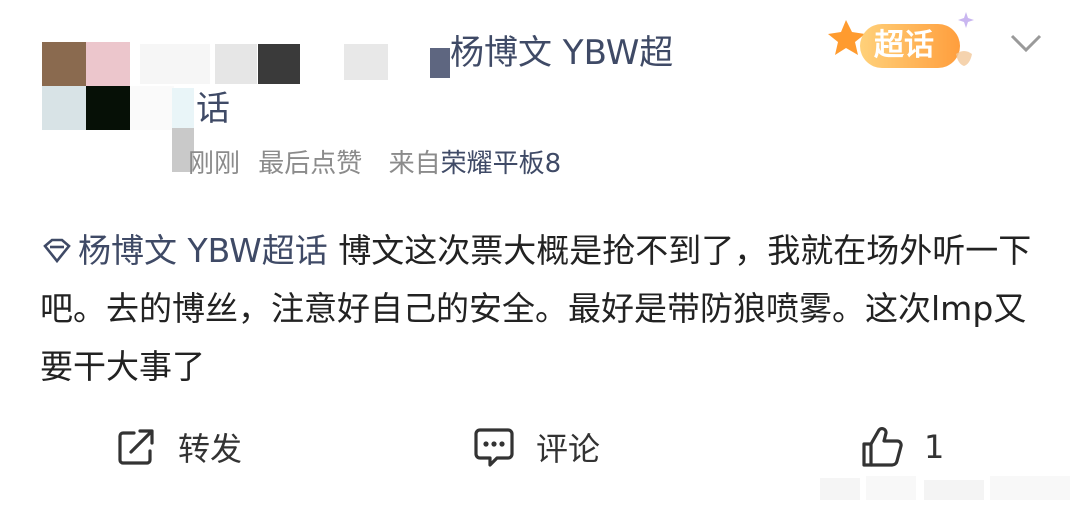 Image resolution: width=1080 pixels, height=510 pixels. I want to click on username-wrap: 话, so click(213, 109).